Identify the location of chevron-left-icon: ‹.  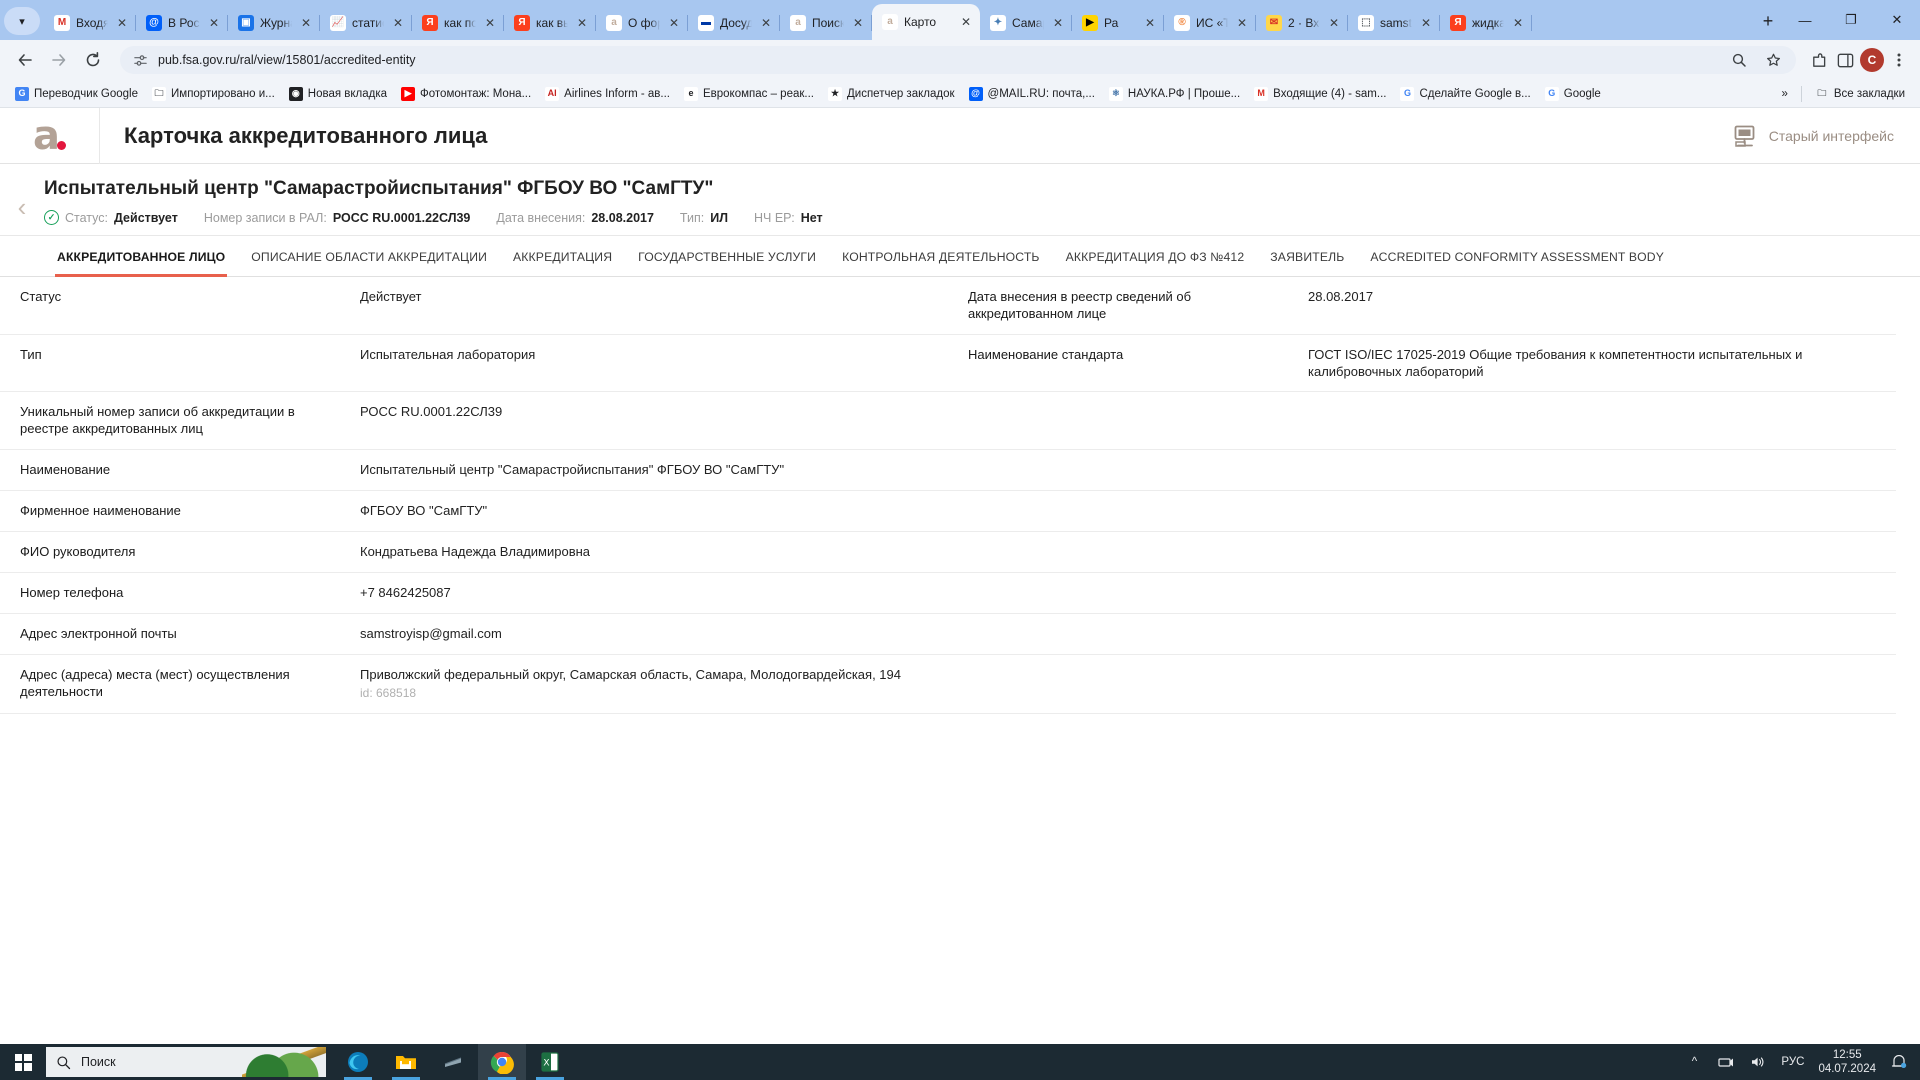
(22, 201).